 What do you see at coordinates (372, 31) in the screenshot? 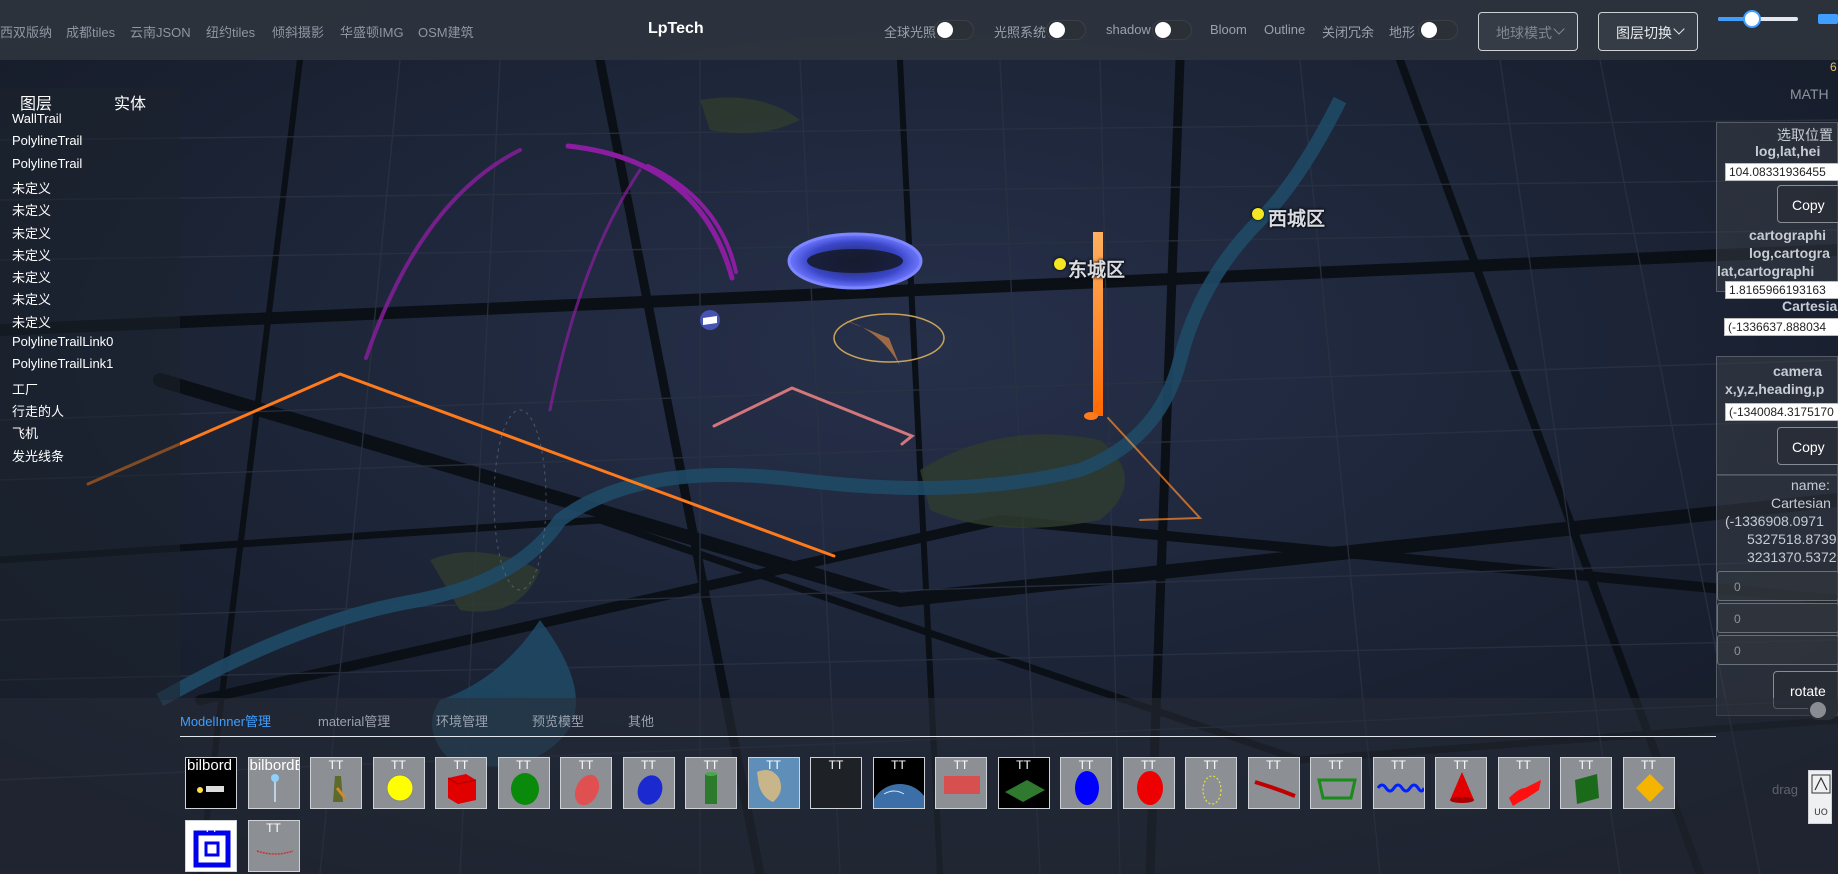
I see `nav-item-washington-img: 华盛顿IMG` at bounding box center [372, 31].